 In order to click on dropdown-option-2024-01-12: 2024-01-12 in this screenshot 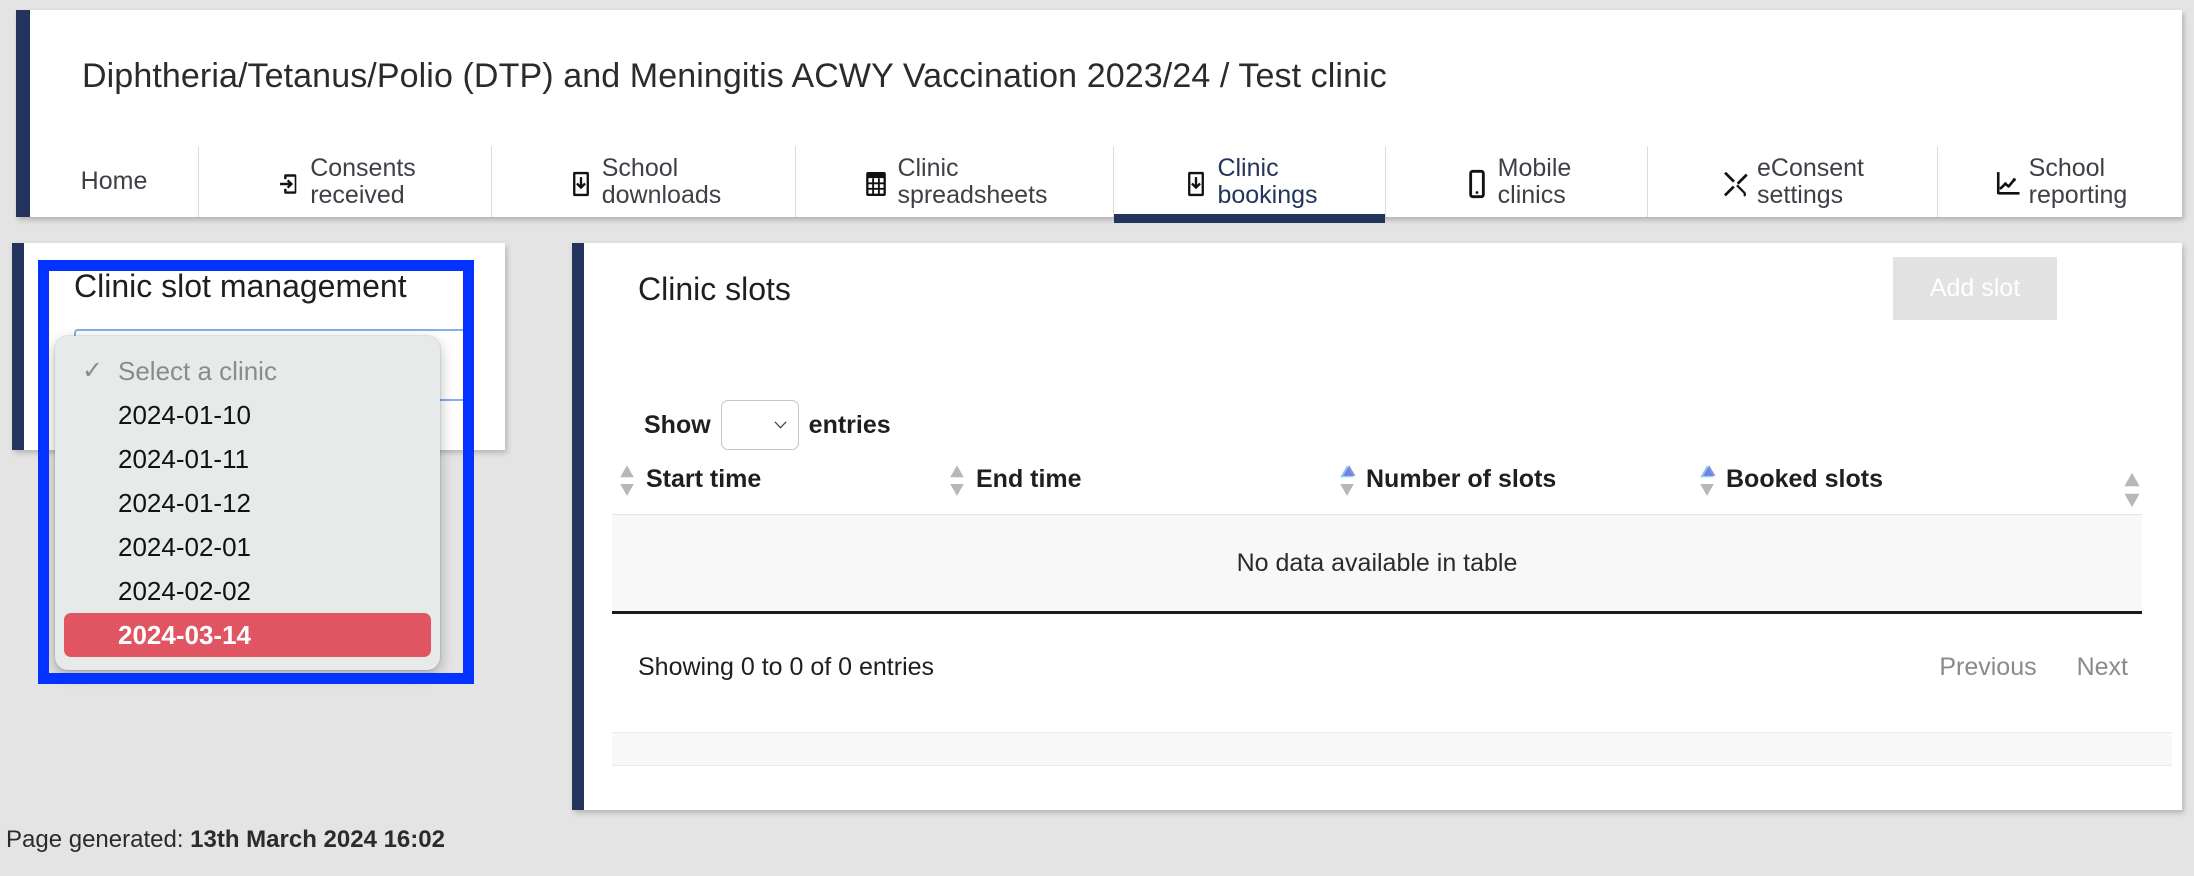, I will do `click(247, 503)`.